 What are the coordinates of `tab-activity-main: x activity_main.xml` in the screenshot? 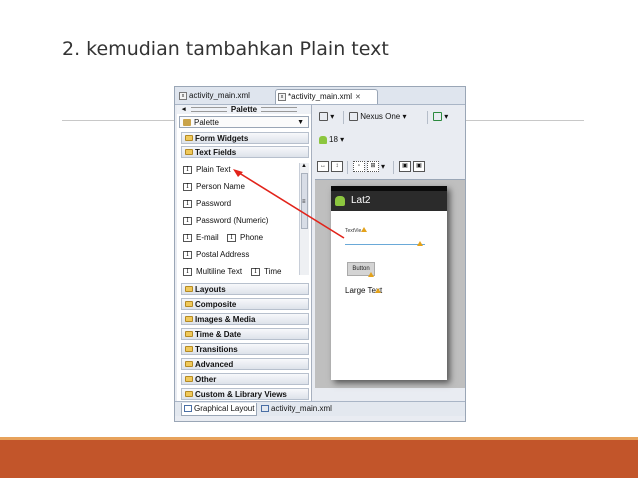 It's located at (227, 96).